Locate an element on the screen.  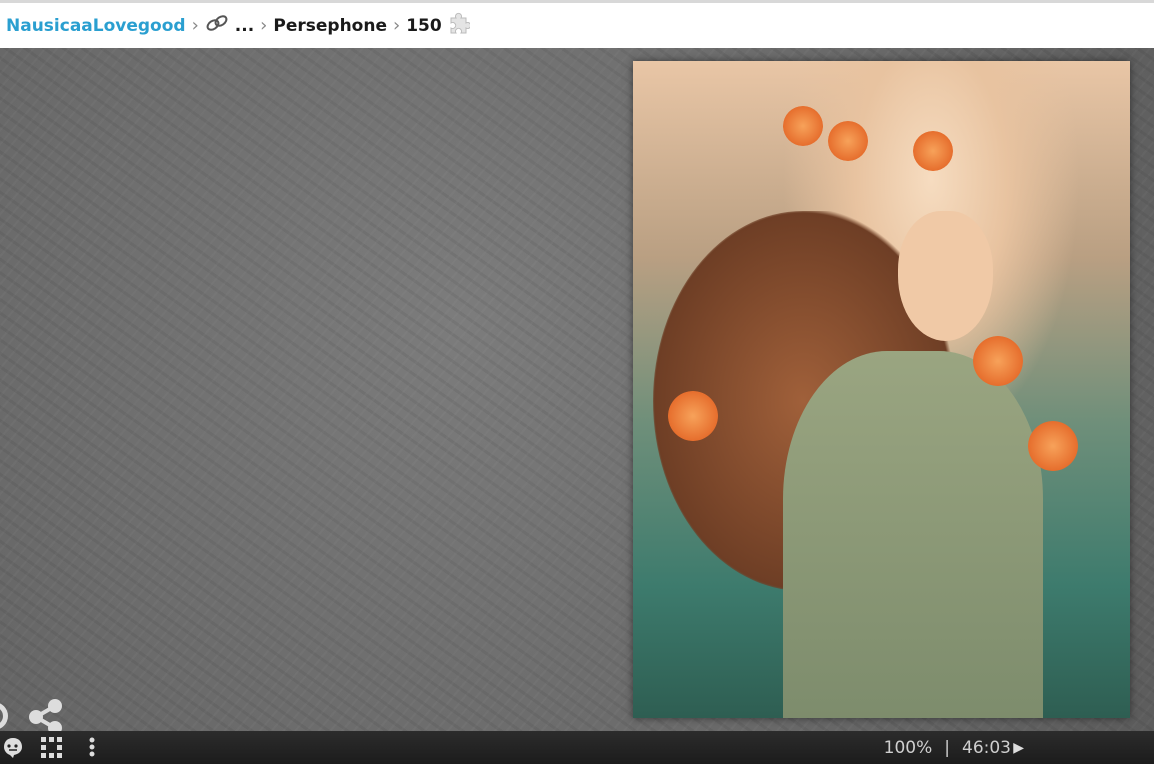
rotate-icon is located at coordinates (4, 716).